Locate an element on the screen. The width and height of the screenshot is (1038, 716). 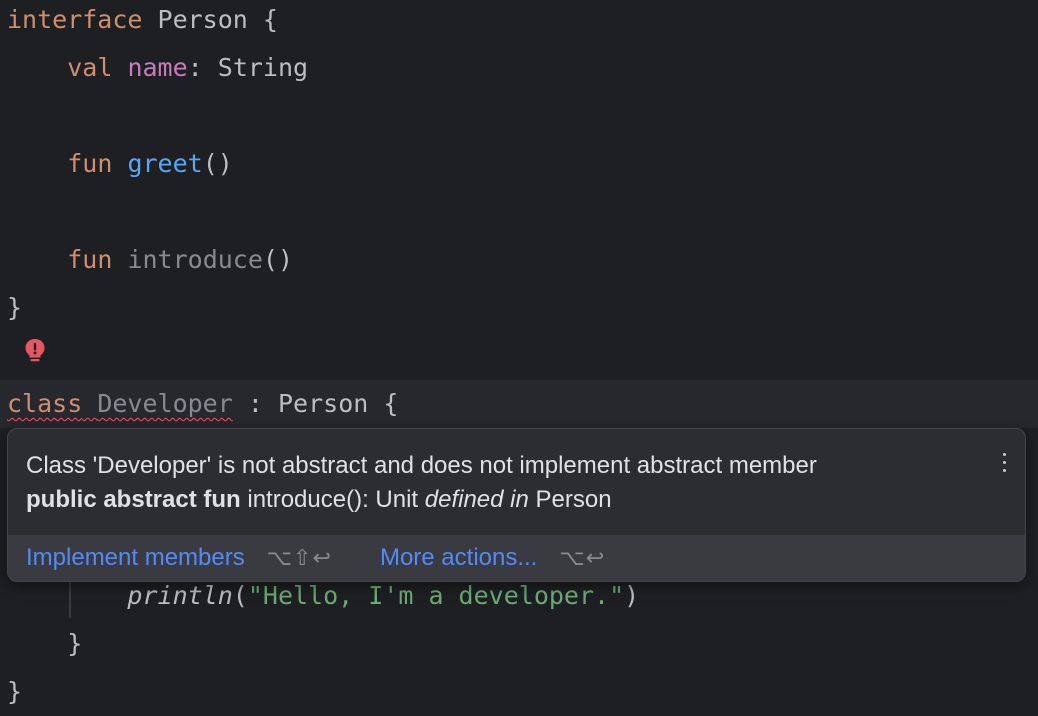
function-name: greet is located at coordinates (165, 163).